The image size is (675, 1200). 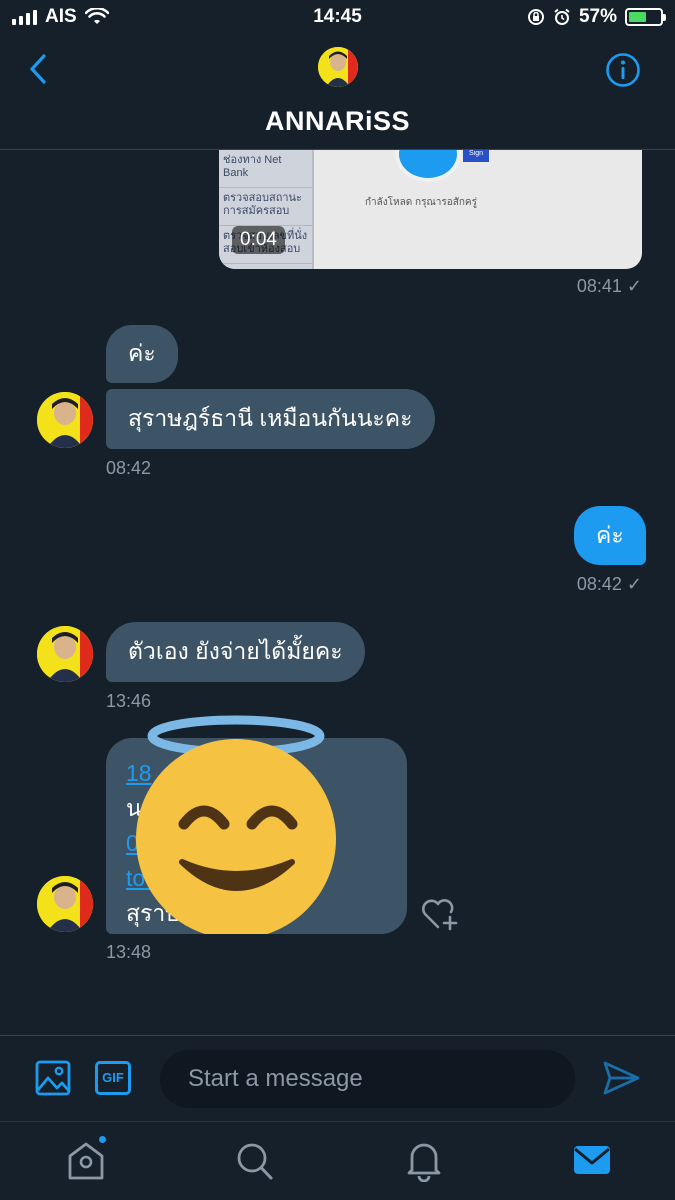 What do you see at coordinates (535, 17) in the screenshot?
I see `orientation-lock-icon` at bounding box center [535, 17].